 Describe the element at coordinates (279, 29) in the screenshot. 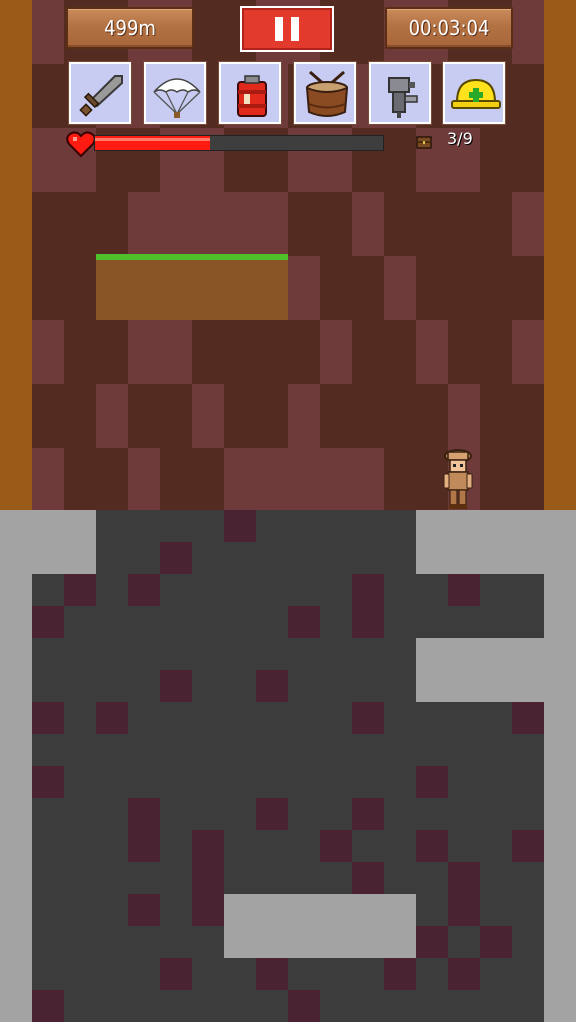

I see `pause-icon` at that location.